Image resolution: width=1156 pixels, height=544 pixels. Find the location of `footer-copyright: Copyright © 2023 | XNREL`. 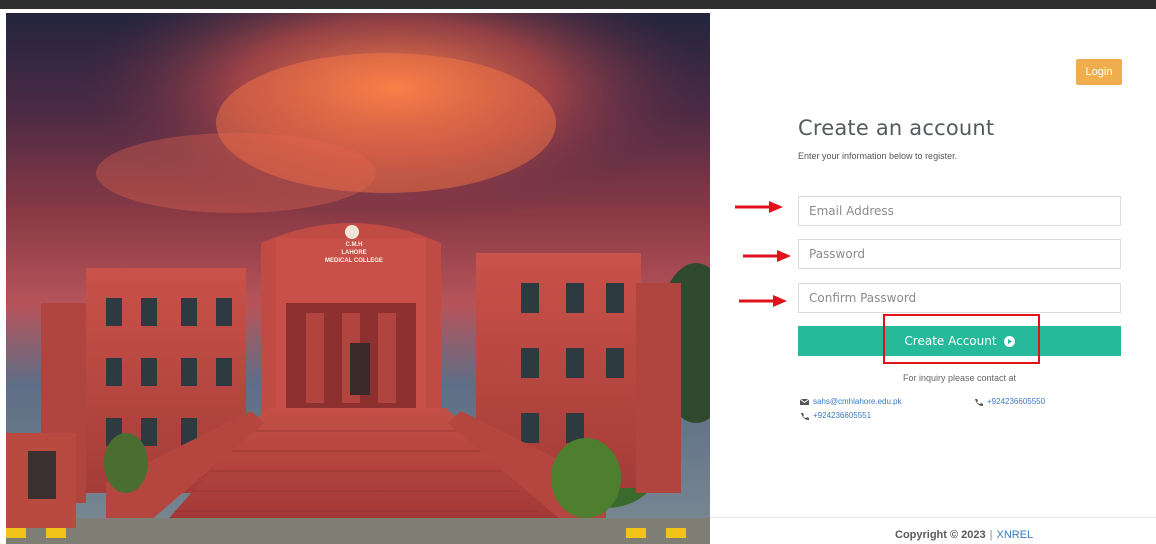

footer-copyright: Copyright © 2023 | XNREL is located at coordinates (964, 535).